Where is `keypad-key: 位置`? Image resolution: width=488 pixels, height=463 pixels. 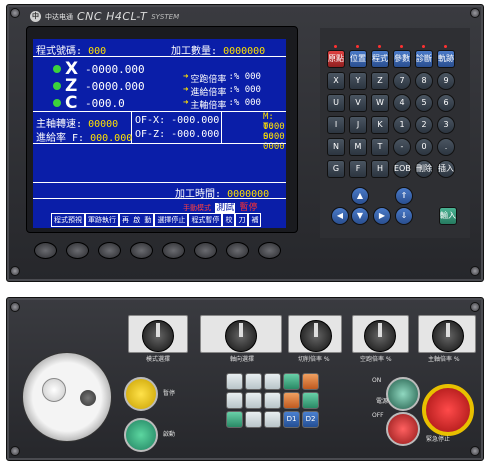 keypad-key: 位置 is located at coordinates (358, 59).